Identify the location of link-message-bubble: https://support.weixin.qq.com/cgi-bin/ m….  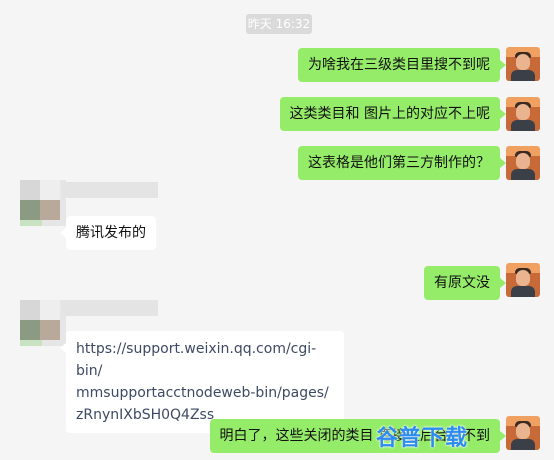
(202, 382).